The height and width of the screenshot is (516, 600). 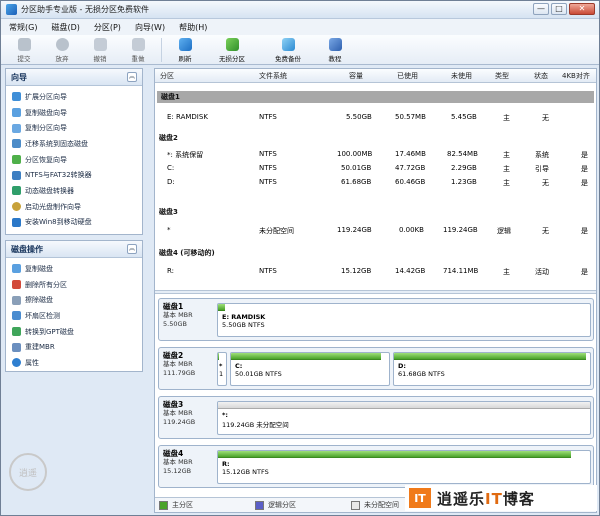 What do you see at coordinates (420, 498) in the screenshot?
I see `watermark-box: IT` at bounding box center [420, 498].